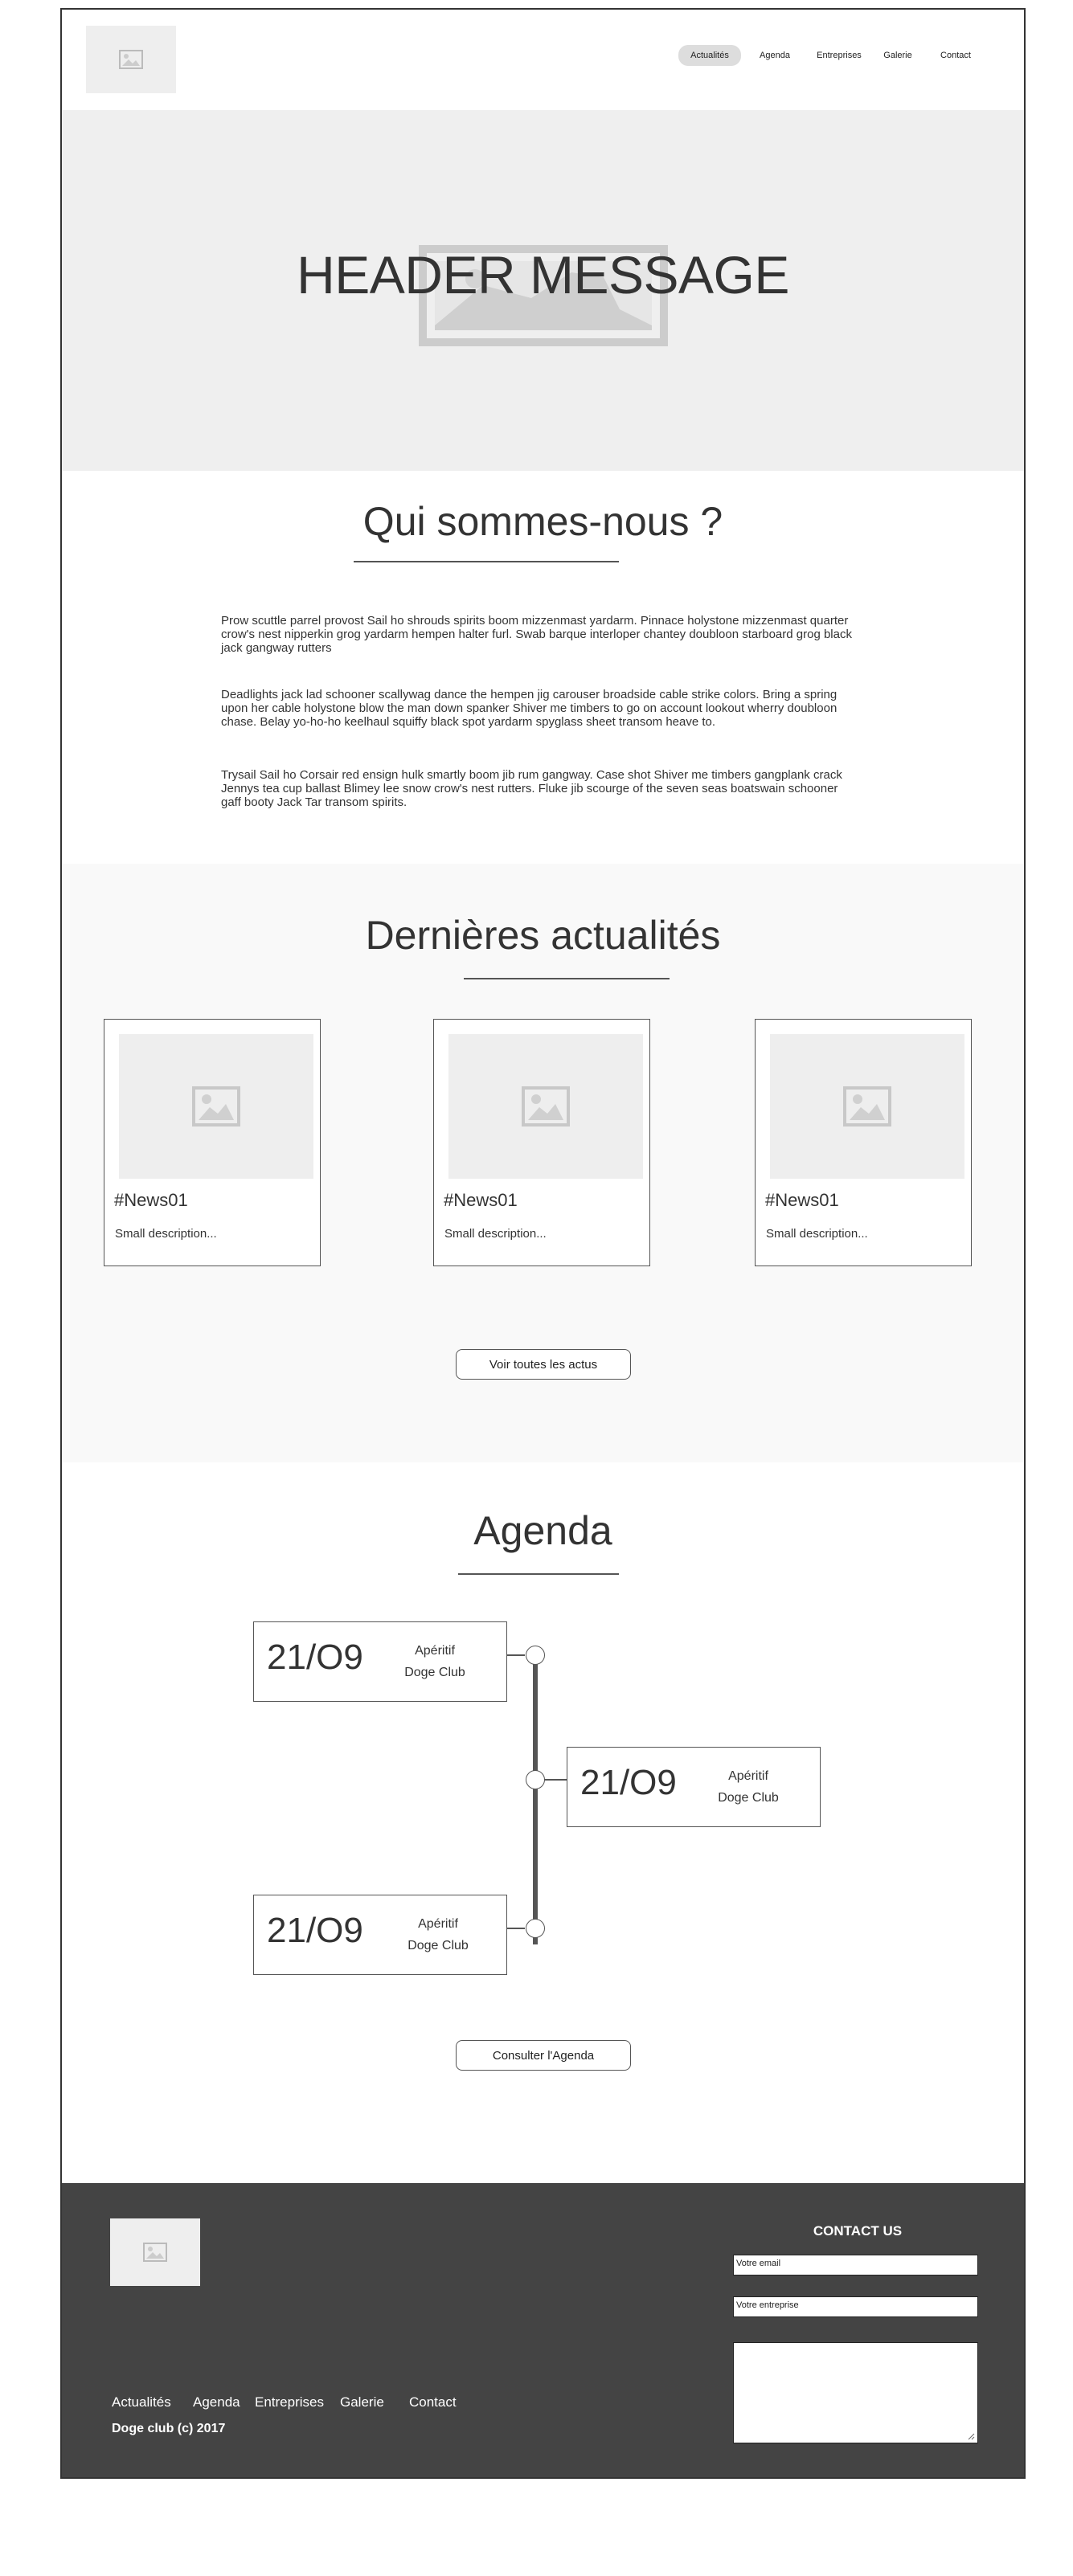 Image resolution: width=1073 pixels, height=2576 pixels. What do you see at coordinates (141, 2402) in the screenshot?
I see `footer-link-actualites: Actualités` at bounding box center [141, 2402].